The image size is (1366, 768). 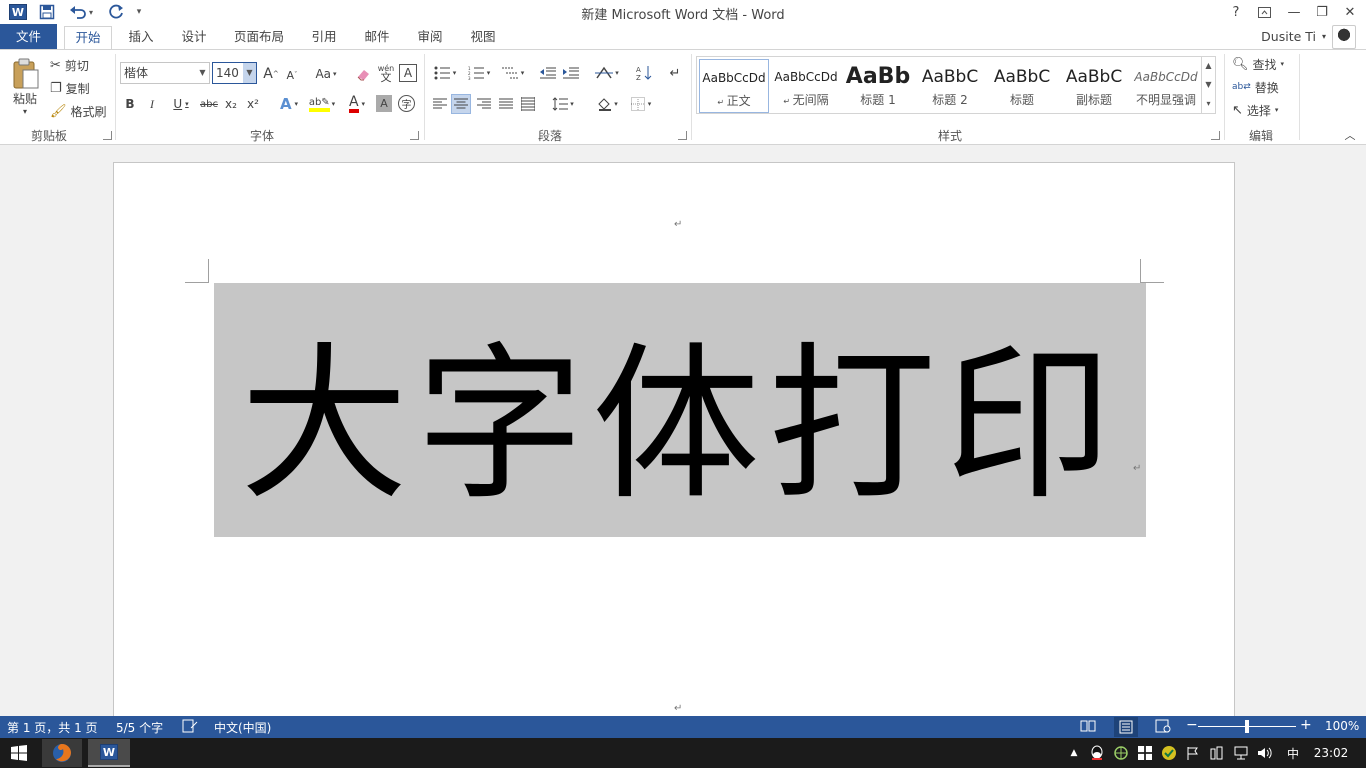 What do you see at coordinates (1322, 12) in the screenshot?
I see `restore-button: ❐` at bounding box center [1322, 12].